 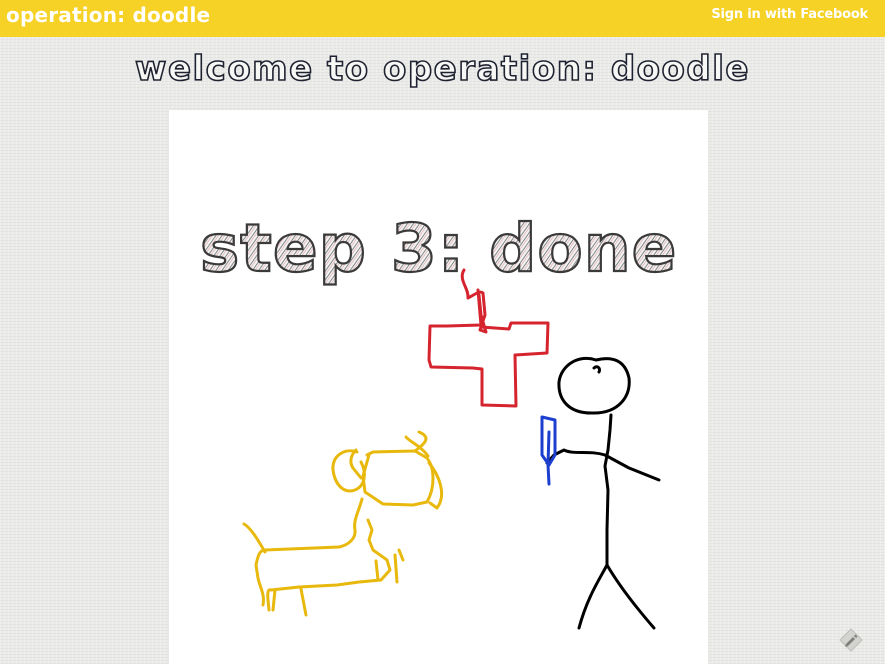 I want to click on dog-drawing, so click(x=342, y=523).